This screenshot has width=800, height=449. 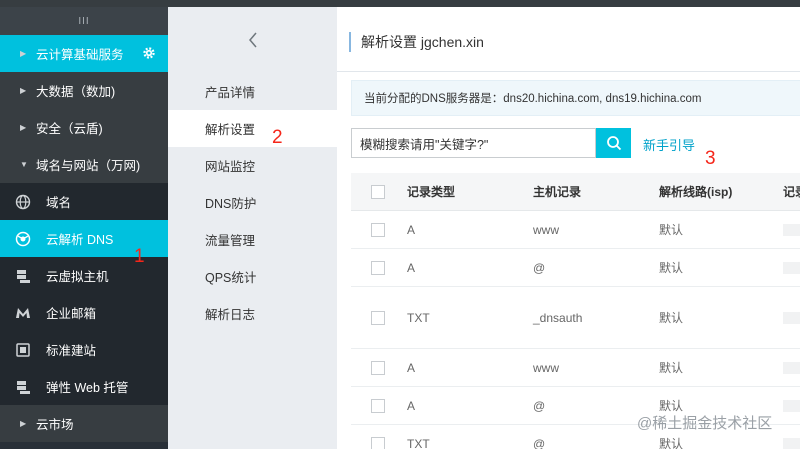 I want to click on annotation-step-1: 1, so click(x=139, y=256).